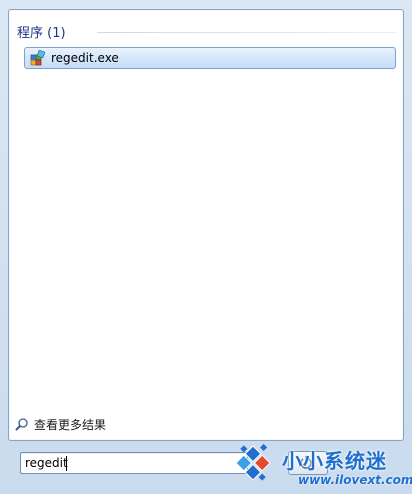  I want to click on watermark-title: 小小系统迷, so click(334, 461).